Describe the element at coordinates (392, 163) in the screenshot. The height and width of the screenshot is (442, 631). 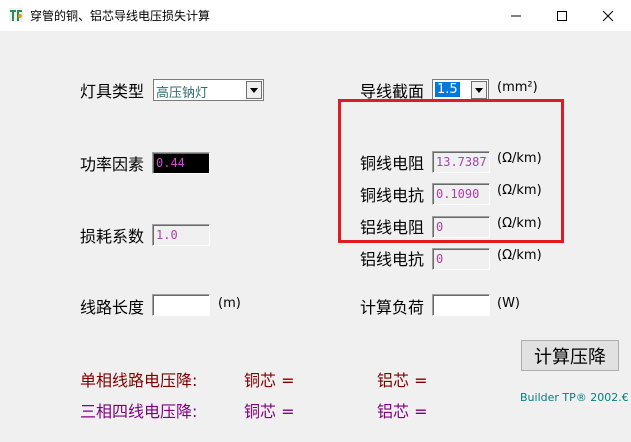
I see `copper-resistance-label: 铜线电阻` at that location.